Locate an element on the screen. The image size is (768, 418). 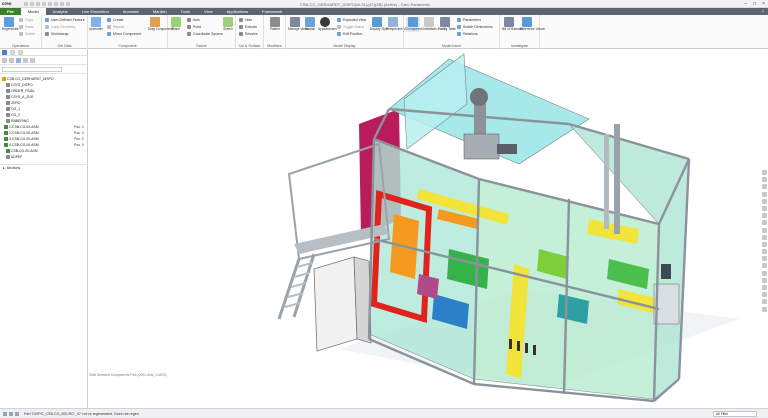
save-icon is located at coordinates (38, 4).